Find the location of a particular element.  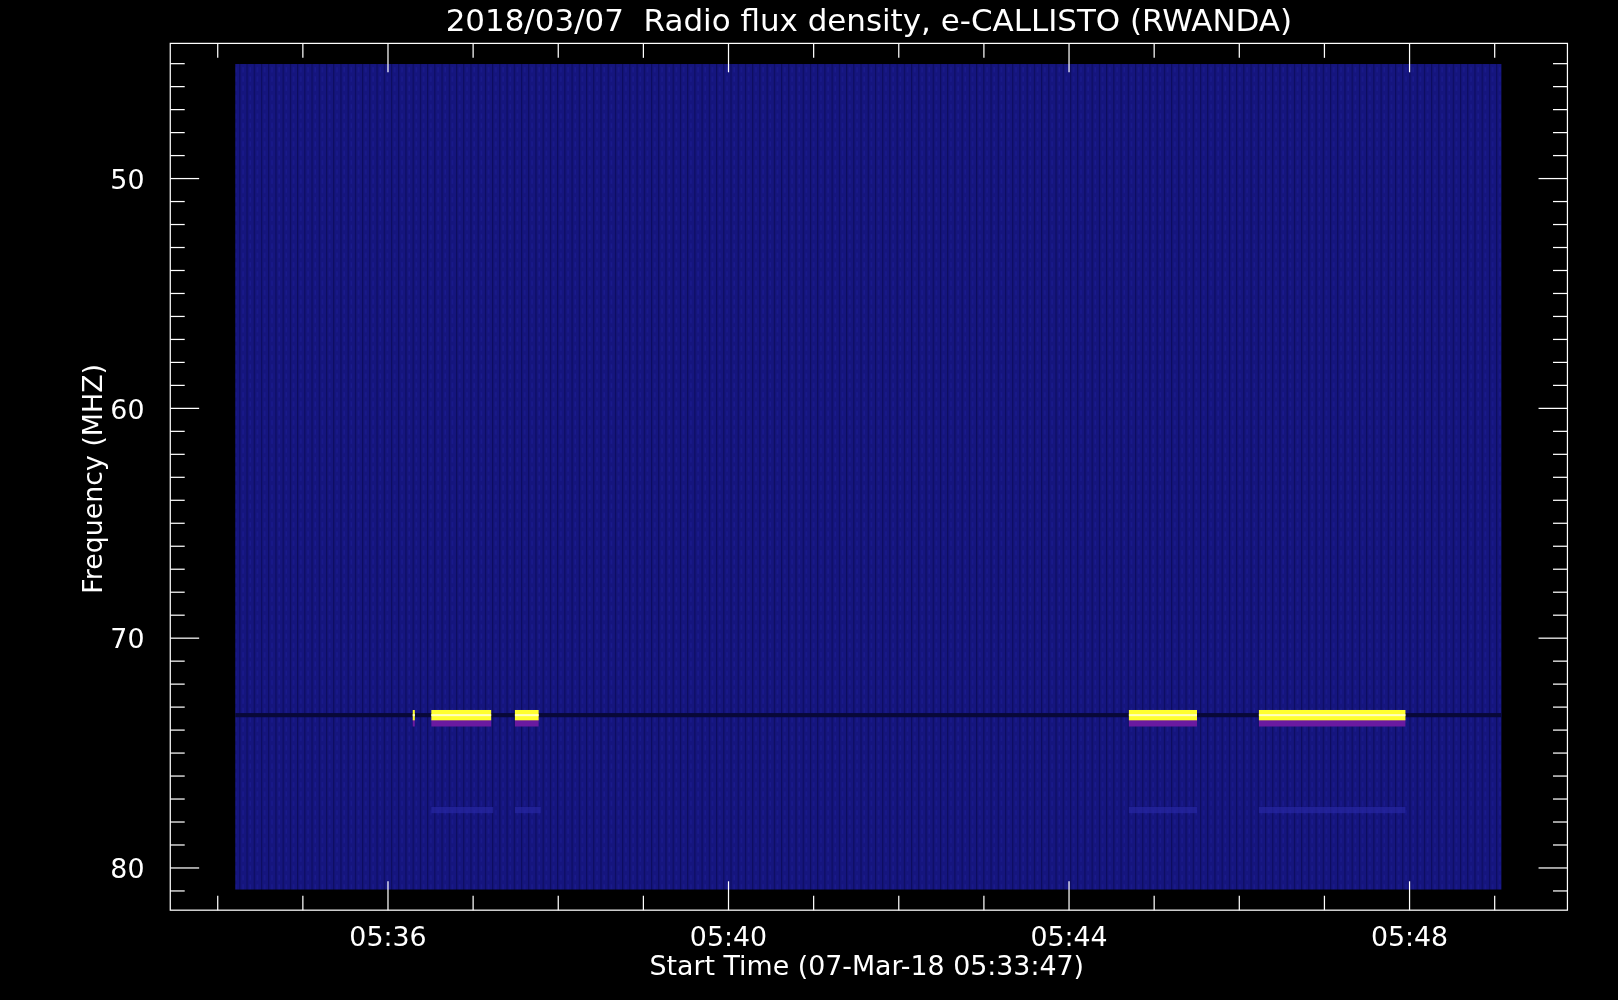

axis-title: Start Time (07-Mar-18 05:33:47) is located at coordinates (867, 966).